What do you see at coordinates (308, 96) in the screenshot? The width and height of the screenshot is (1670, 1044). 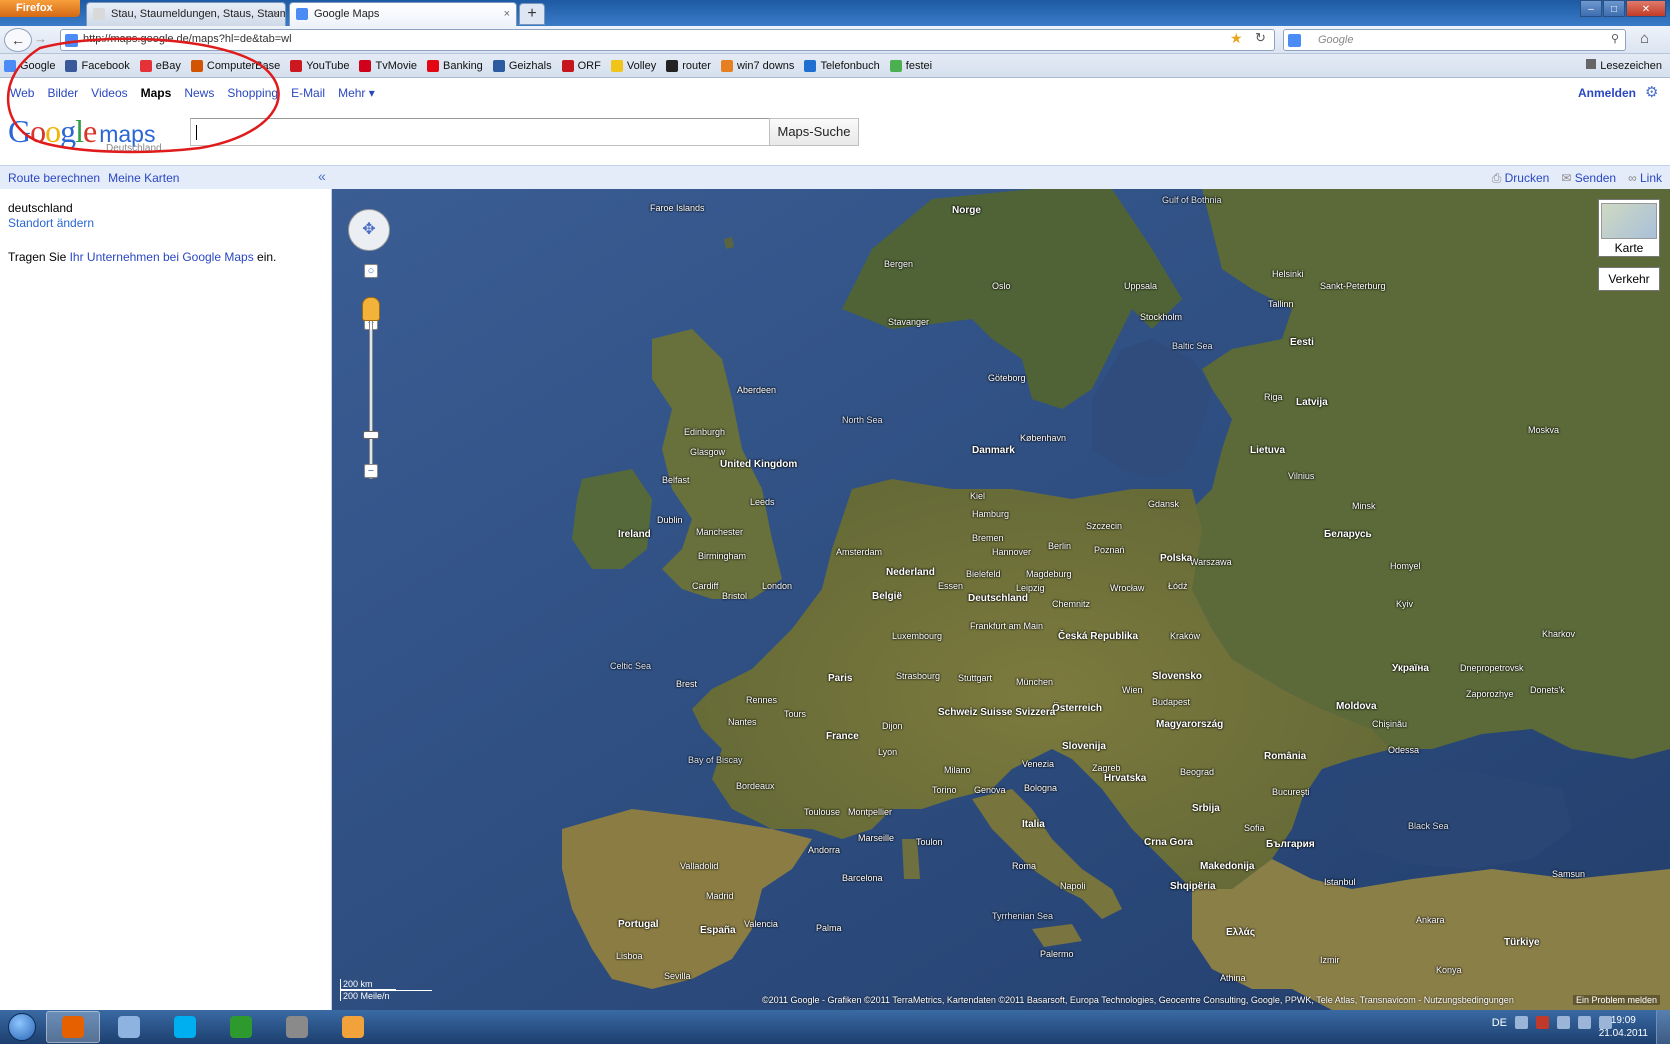 I see `gbar-item-e-mail: E-Mail` at bounding box center [308, 96].